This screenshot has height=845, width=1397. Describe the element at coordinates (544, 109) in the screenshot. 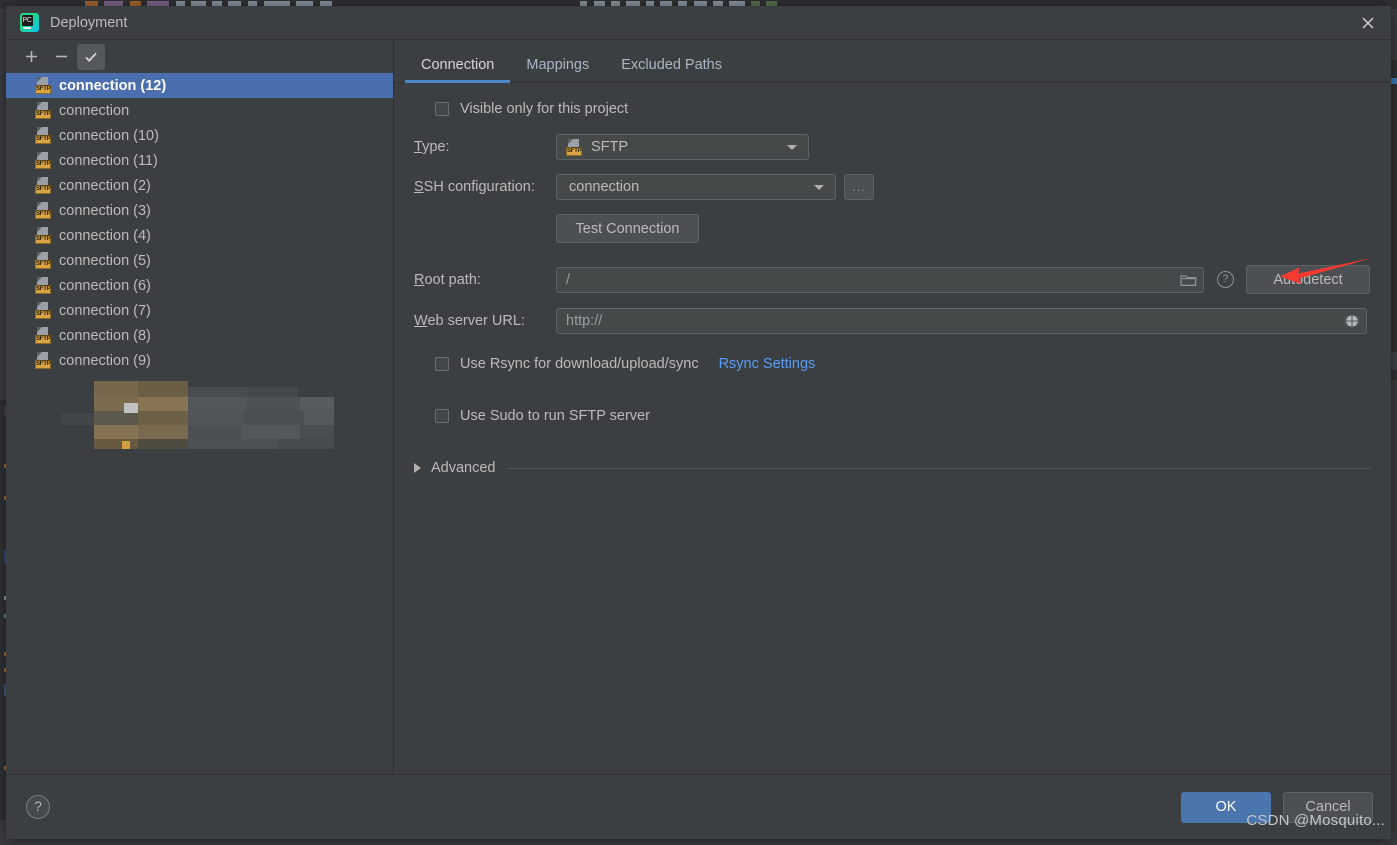

I see `visible-only-label: Visible only for this project` at that location.